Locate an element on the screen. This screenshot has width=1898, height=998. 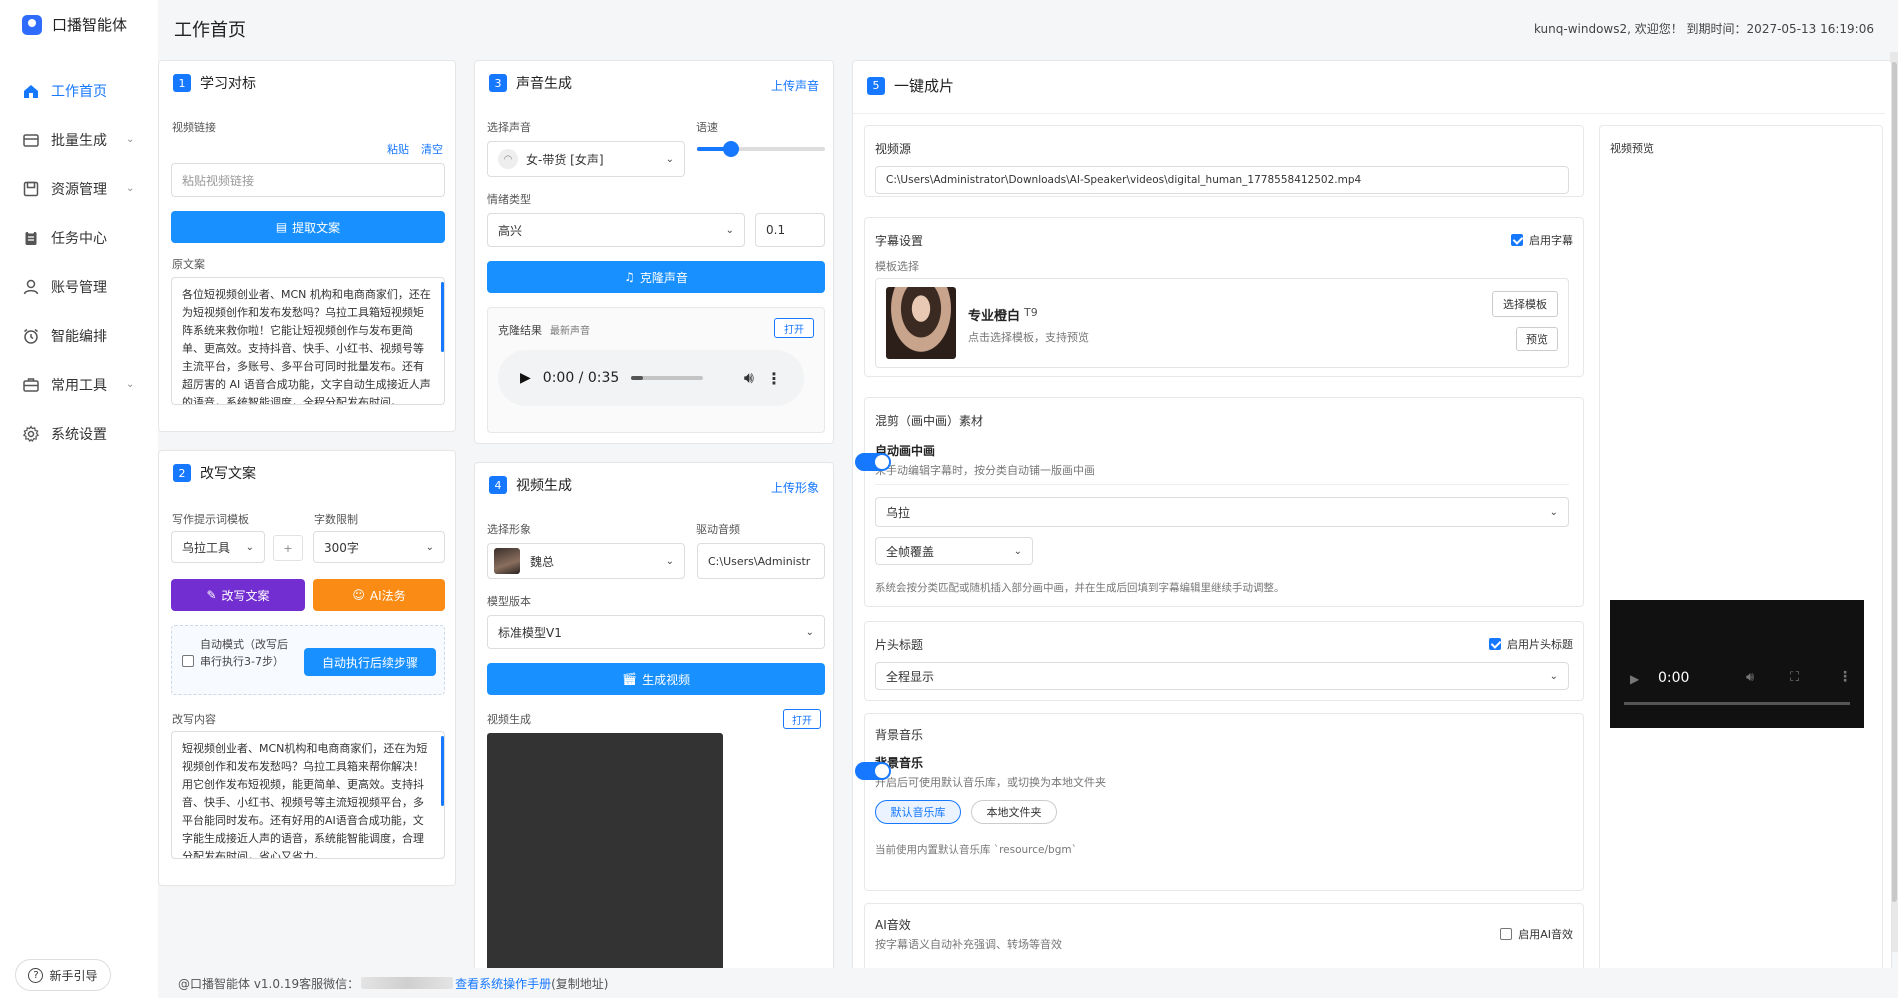
add-template-button: + is located at coordinates (288, 548).